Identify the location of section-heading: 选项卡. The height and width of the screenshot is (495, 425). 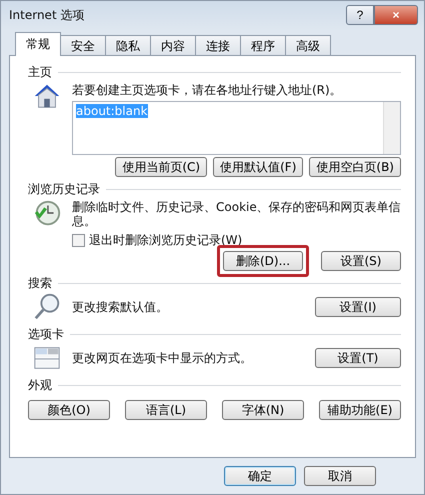
(46, 334).